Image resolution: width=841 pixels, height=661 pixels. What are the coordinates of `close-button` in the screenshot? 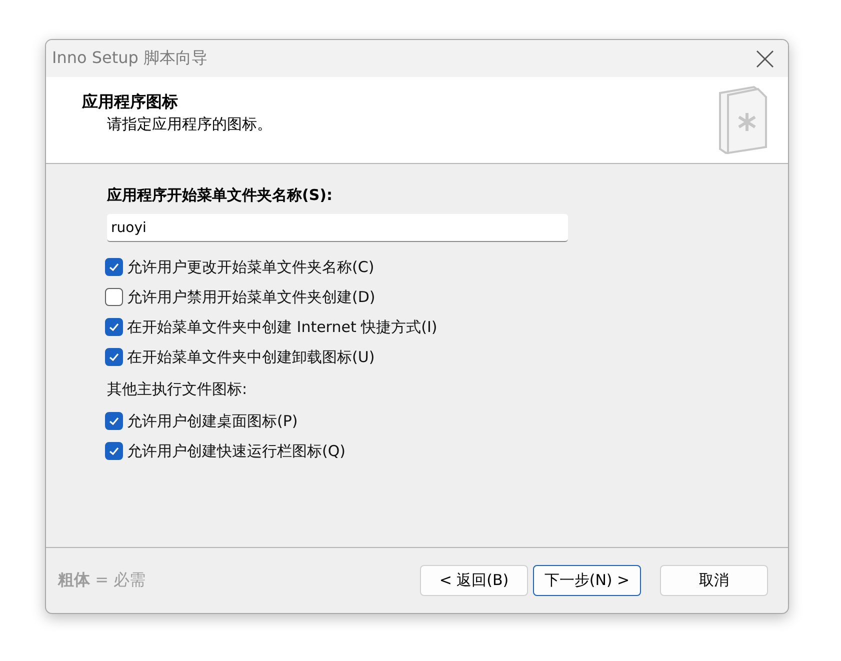 It's located at (765, 59).